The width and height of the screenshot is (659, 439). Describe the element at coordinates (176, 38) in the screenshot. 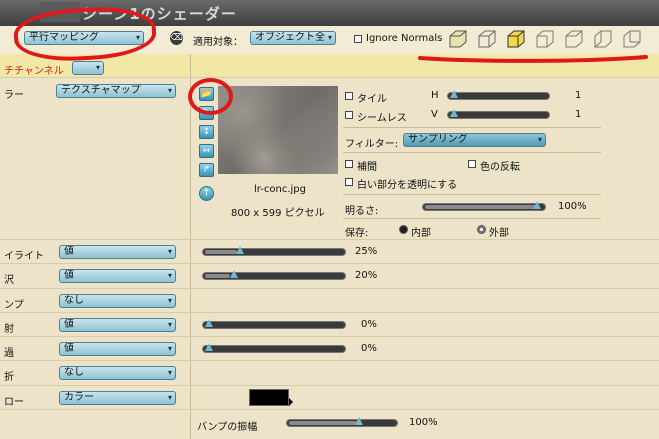

I see `trash-icon: ⌫` at that location.